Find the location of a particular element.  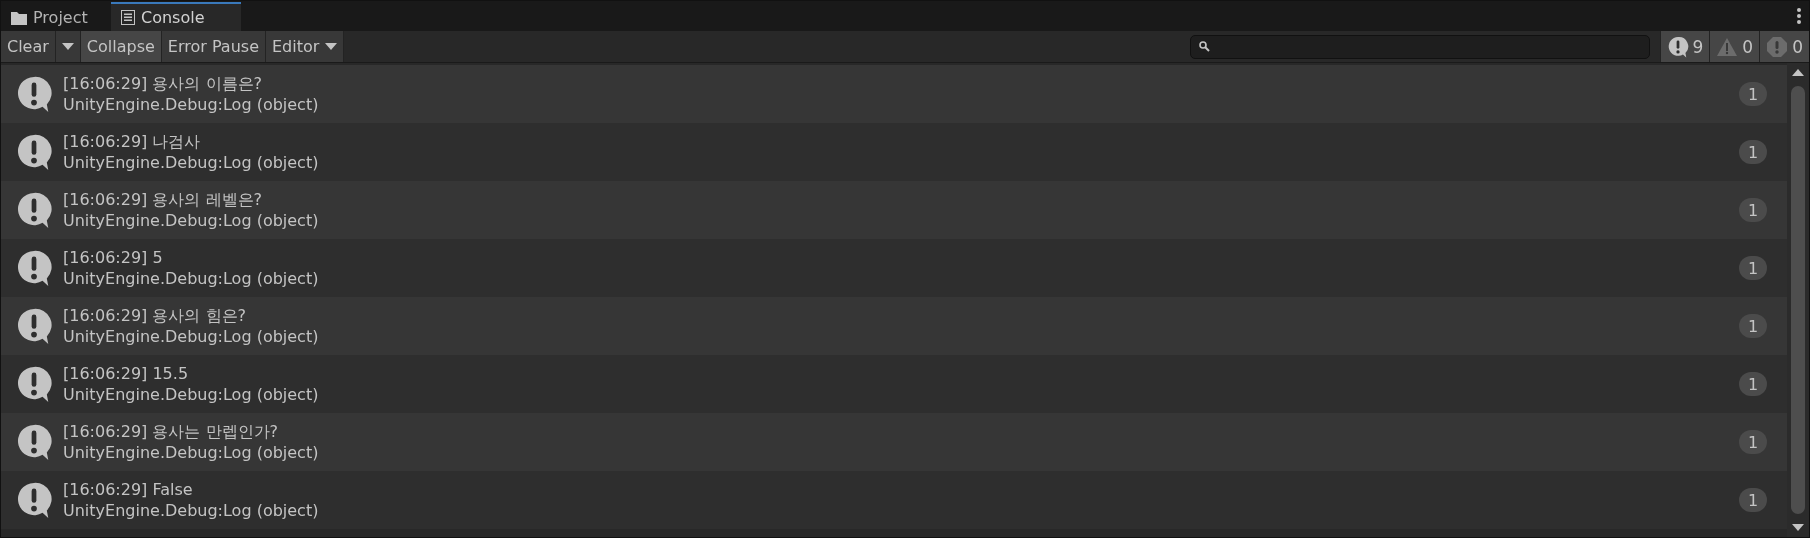

log-entry: [16:06:29] 용사는 만렙인가? UnityEngine.Debug:Log (object) 1 is located at coordinates (894, 442).